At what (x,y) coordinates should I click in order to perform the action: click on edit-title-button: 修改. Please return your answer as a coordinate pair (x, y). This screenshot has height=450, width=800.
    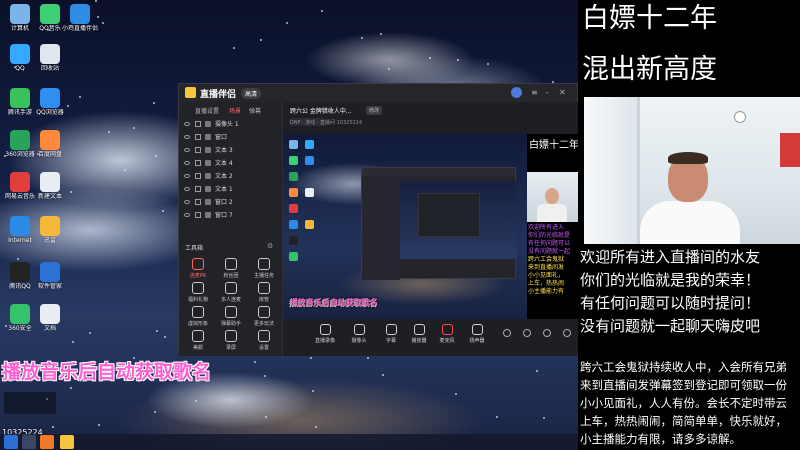
    Looking at the image, I should click on (374, 110).